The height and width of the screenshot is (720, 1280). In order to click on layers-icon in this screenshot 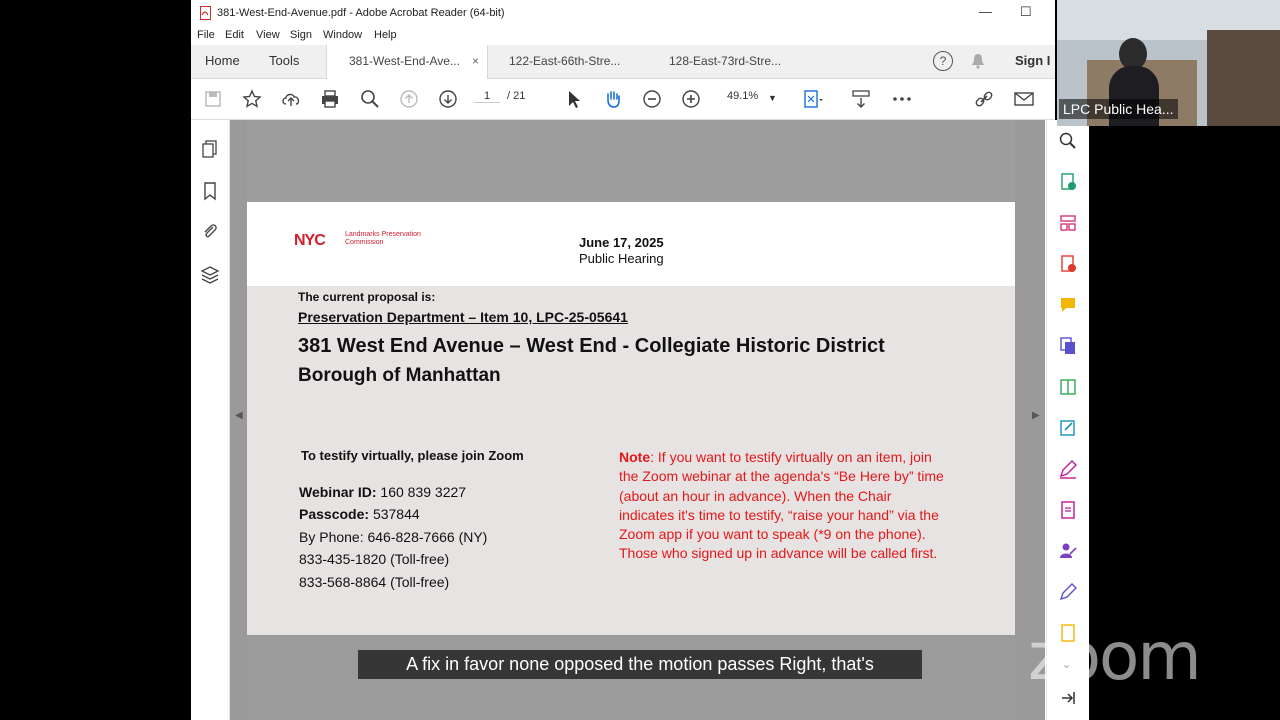, I will do `click(210, 275)`.